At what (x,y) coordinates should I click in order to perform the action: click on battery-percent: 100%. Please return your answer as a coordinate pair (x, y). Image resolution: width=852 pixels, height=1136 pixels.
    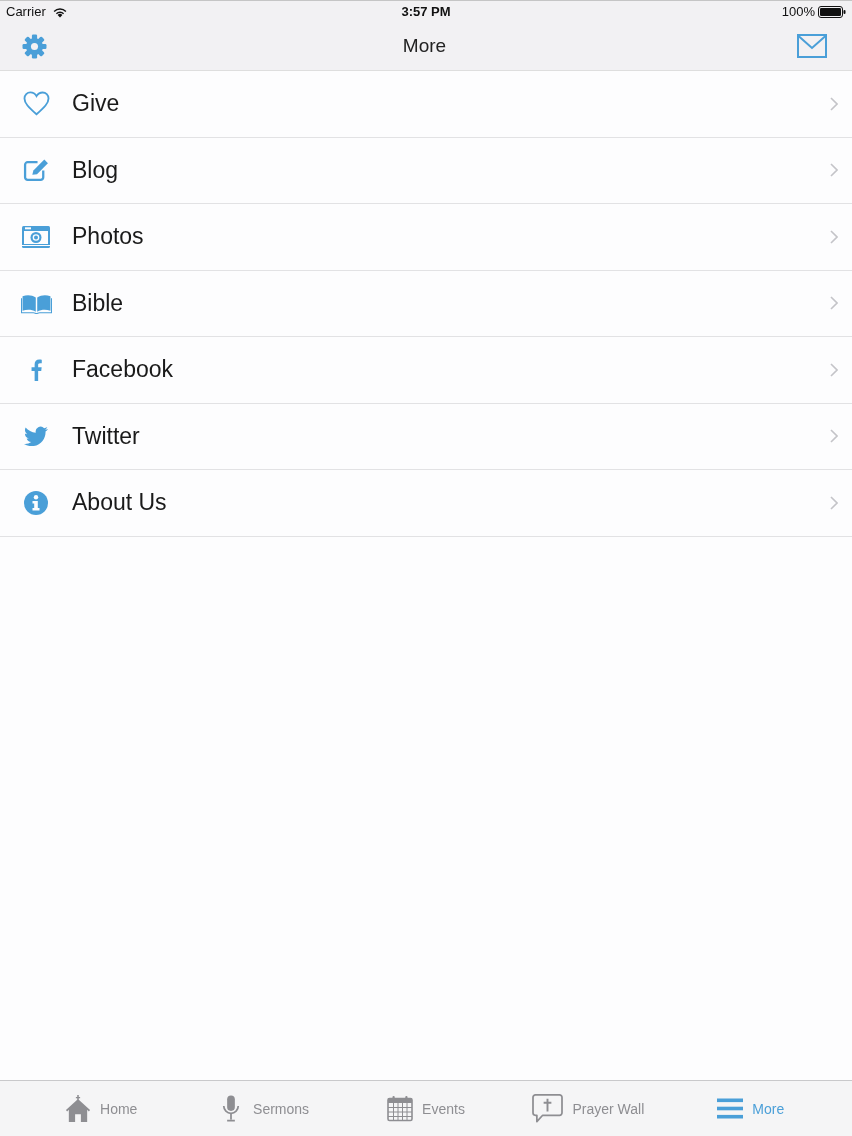
    Looking at the image, I should click on (798, 11).